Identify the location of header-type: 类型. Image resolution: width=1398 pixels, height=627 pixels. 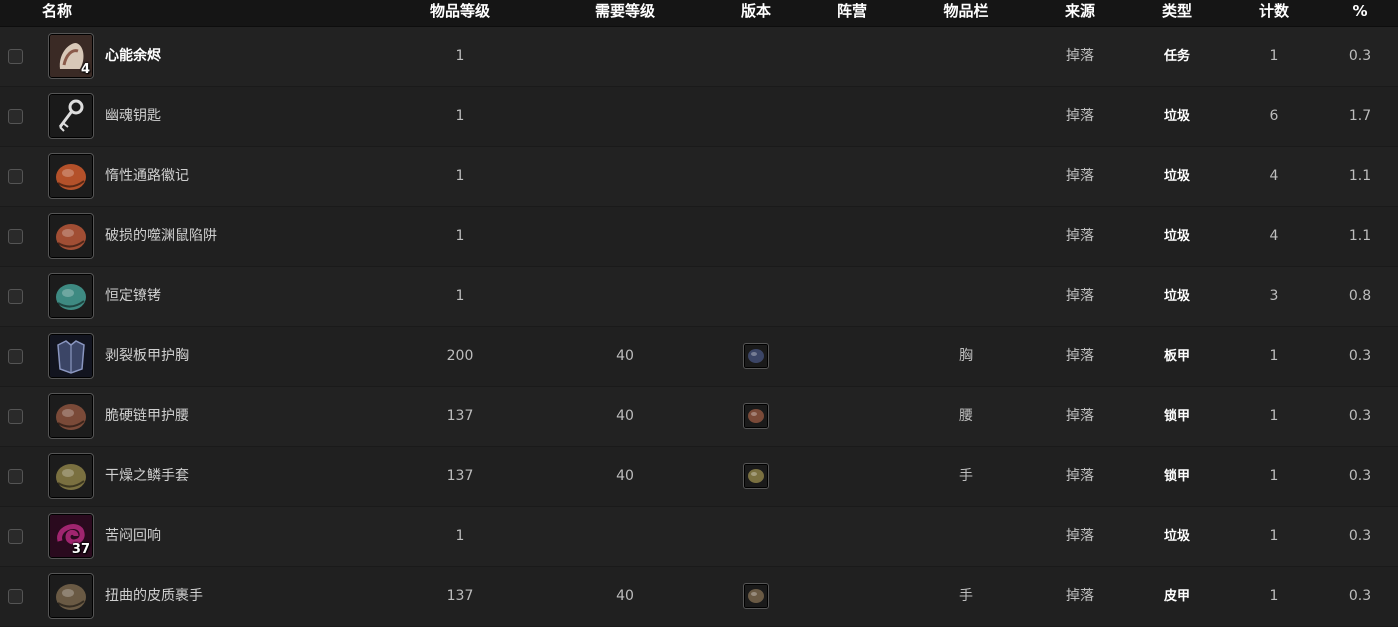
(1177, 11).